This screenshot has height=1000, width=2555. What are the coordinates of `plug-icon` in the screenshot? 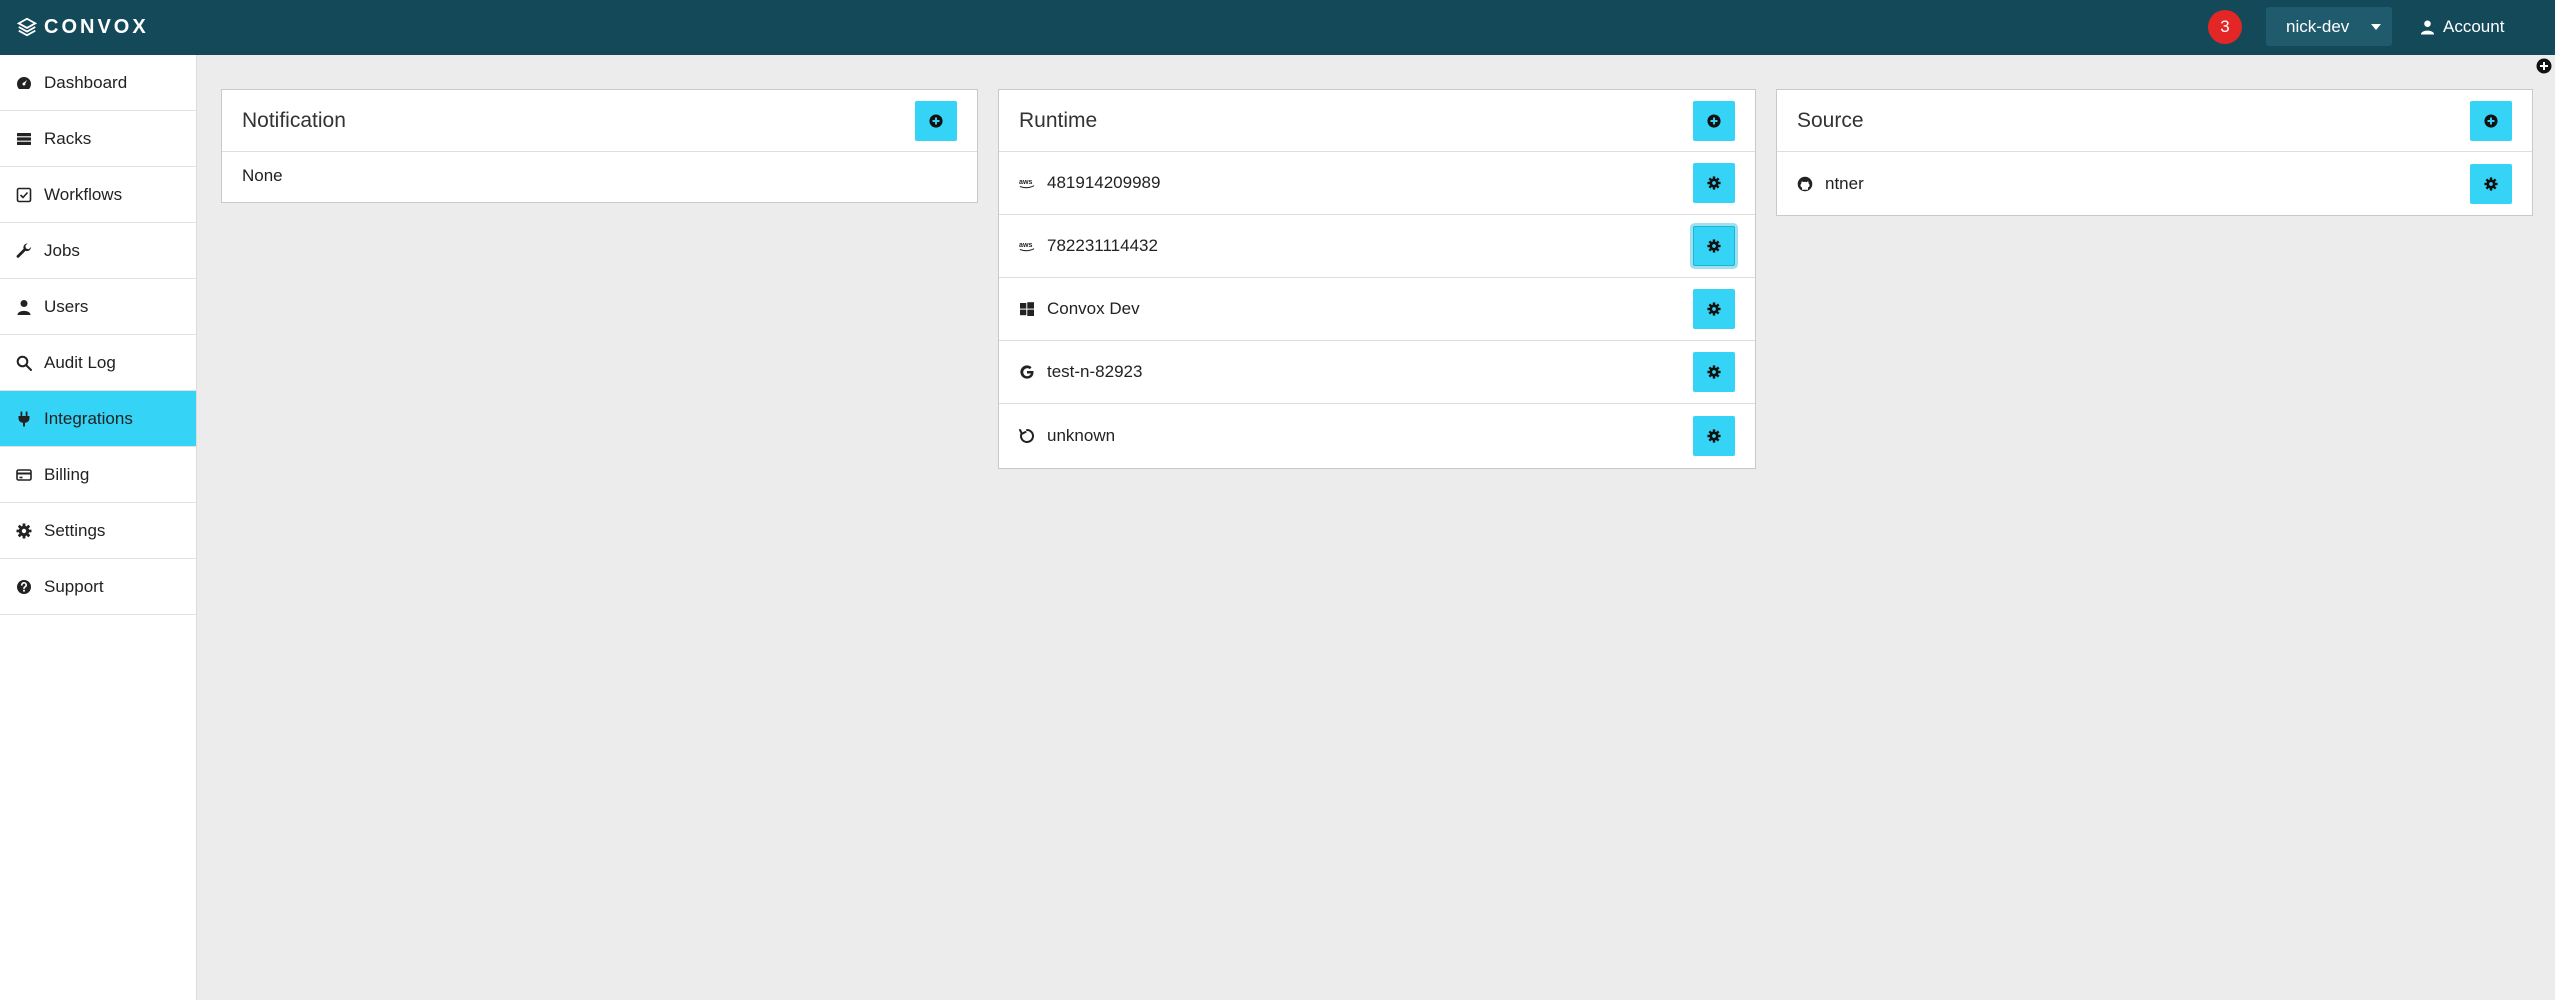 It's located at (24, 418).